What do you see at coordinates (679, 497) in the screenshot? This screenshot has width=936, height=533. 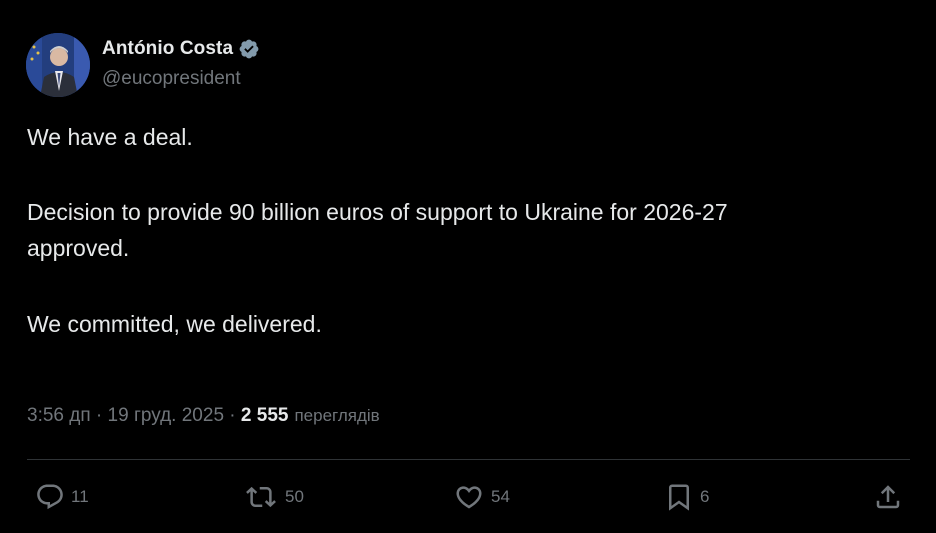 I see `bookmark-icon` at bounding box center [679, 497].